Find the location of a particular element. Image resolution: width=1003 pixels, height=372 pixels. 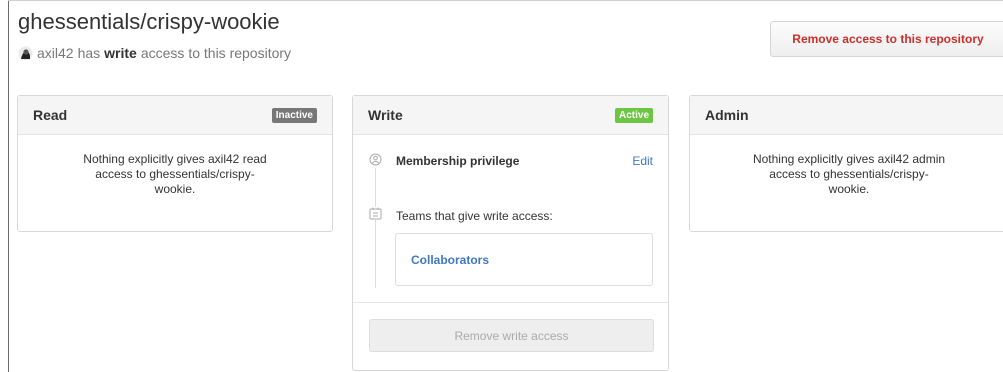

write-status-badge: Active is located at coordinates (633, 115).